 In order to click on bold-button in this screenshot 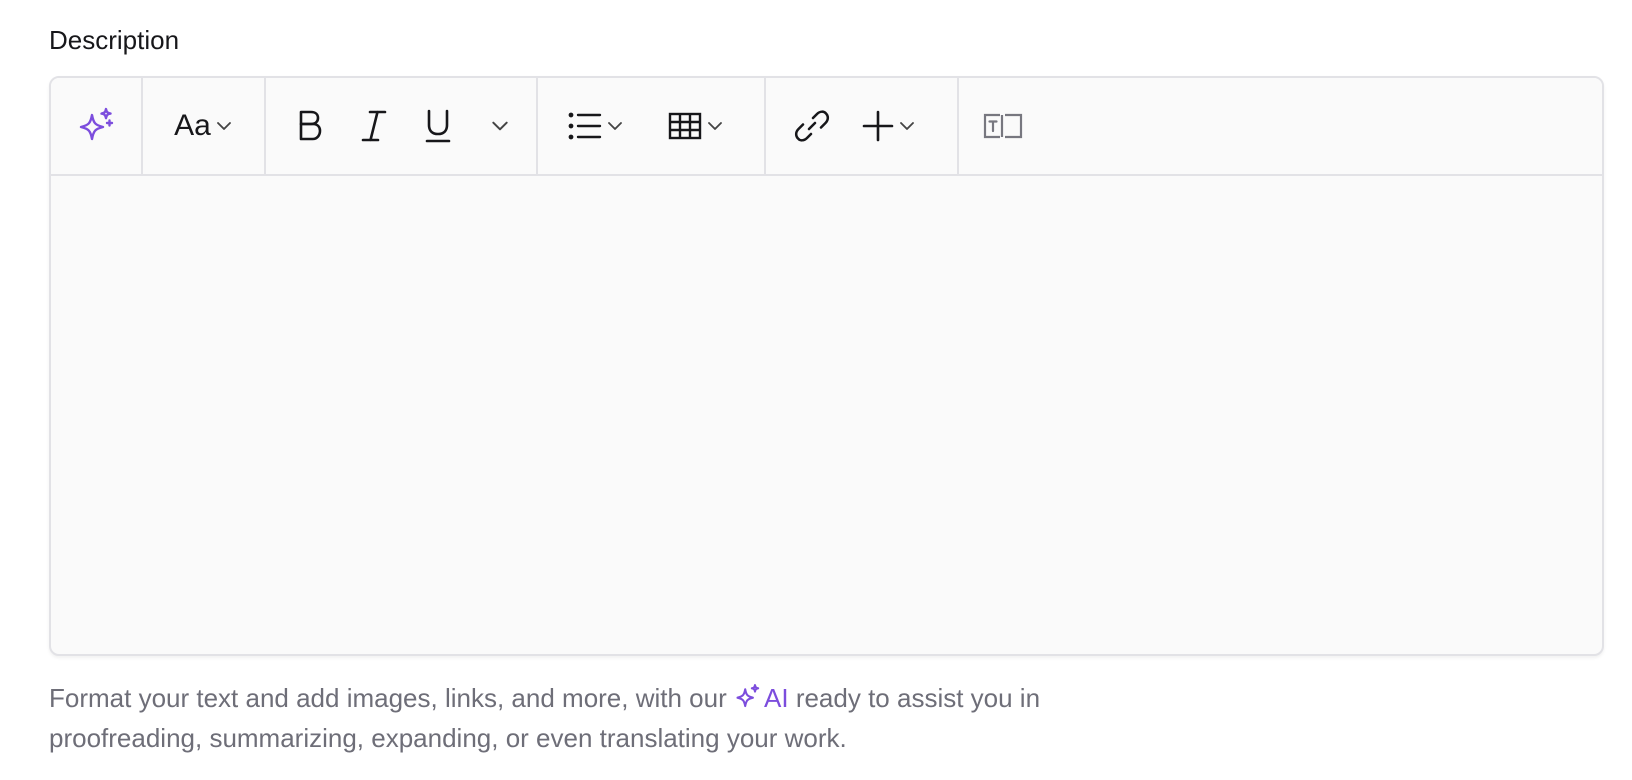, I will do `click(310, 126)`.